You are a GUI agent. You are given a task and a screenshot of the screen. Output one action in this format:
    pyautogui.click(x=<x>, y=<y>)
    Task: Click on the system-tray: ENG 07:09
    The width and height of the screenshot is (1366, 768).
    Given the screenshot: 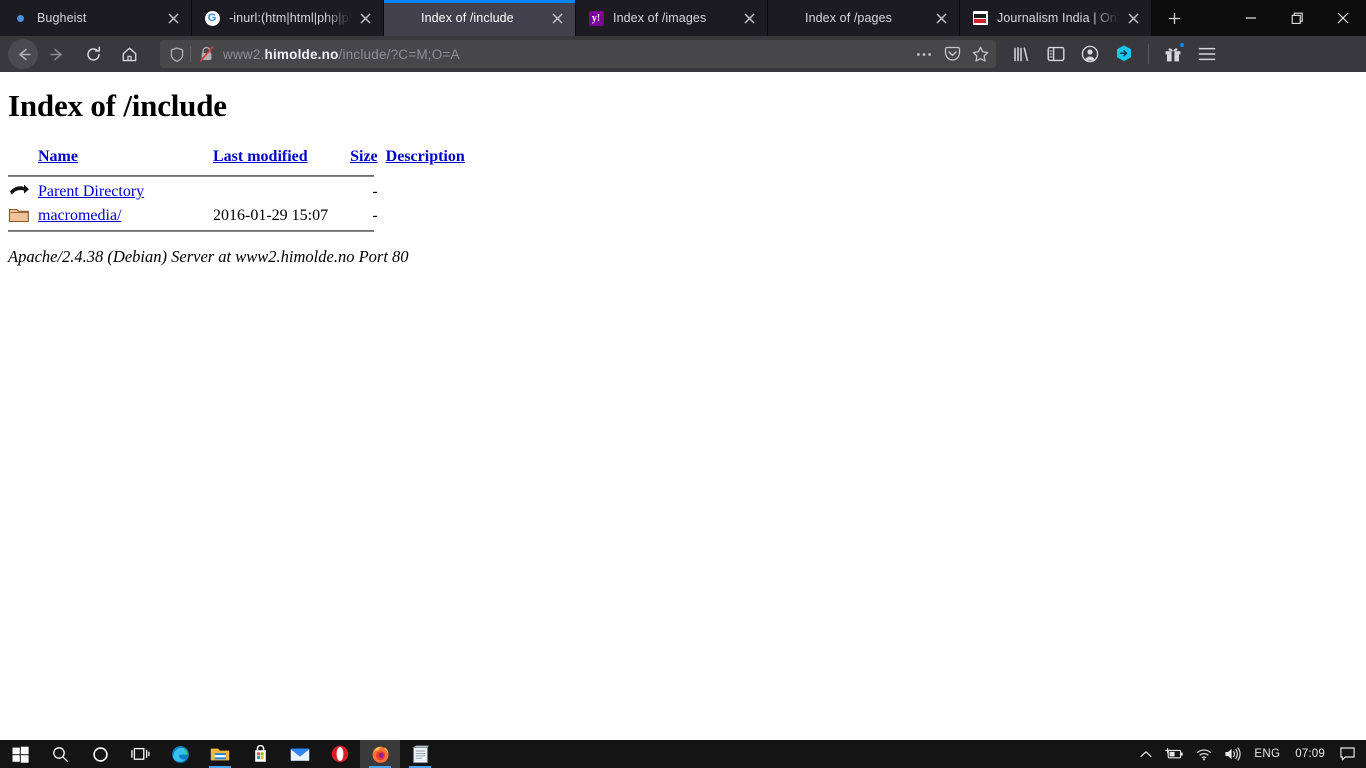 What is the action you would take?
    pyautogui.click(x=1250, y=754)
    